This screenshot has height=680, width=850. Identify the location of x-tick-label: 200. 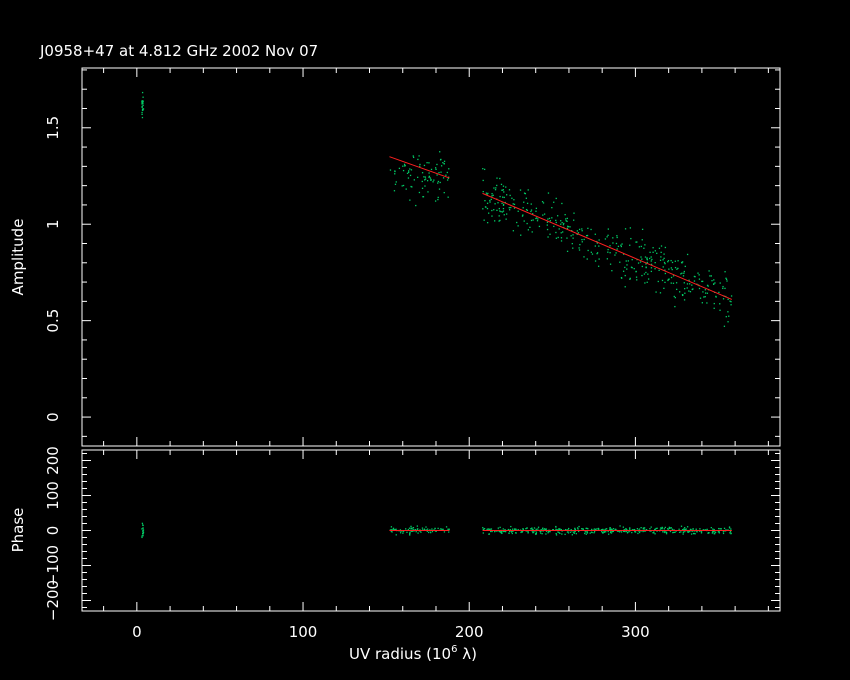
(469, 632).